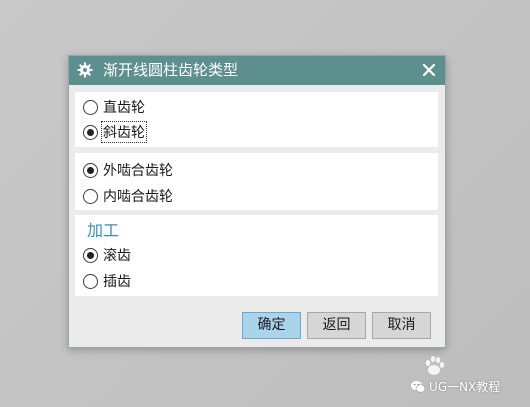 This screenshot has height=407, width=530. What do you see at coordinates (257, 70) in the screenshot?
I see `title-bar: 渐开线圆柱齿轮类型` at bounding box center [257, 70].